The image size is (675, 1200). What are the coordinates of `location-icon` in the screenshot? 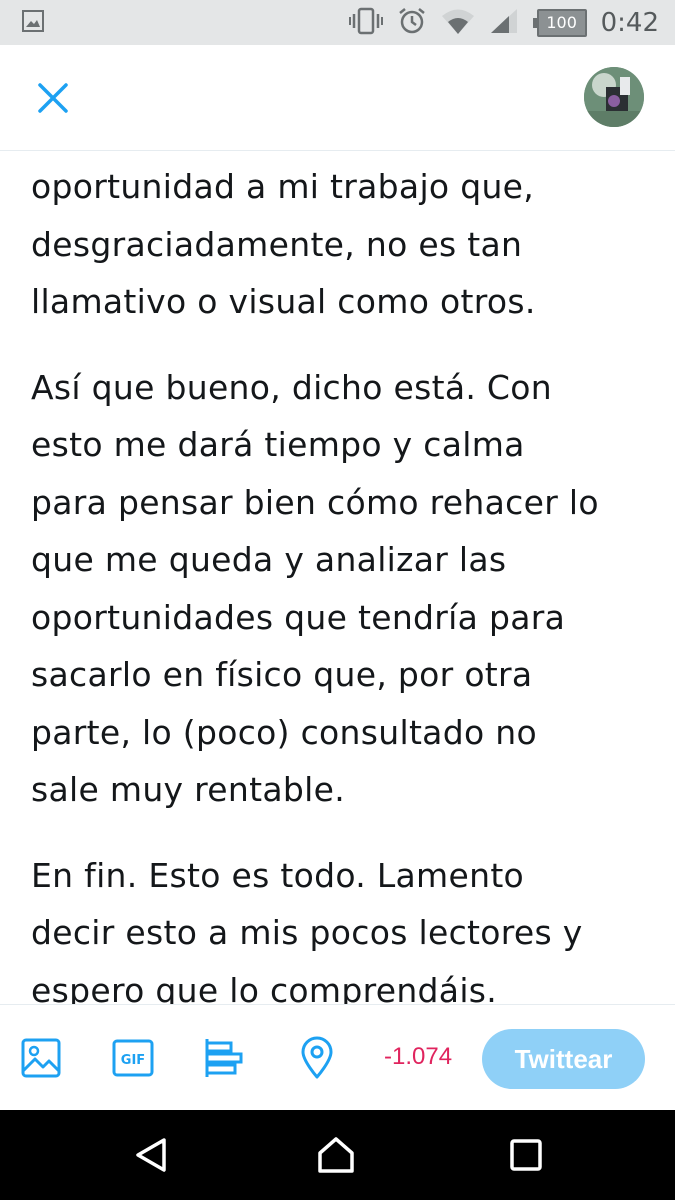 It's located at (317, 1057).